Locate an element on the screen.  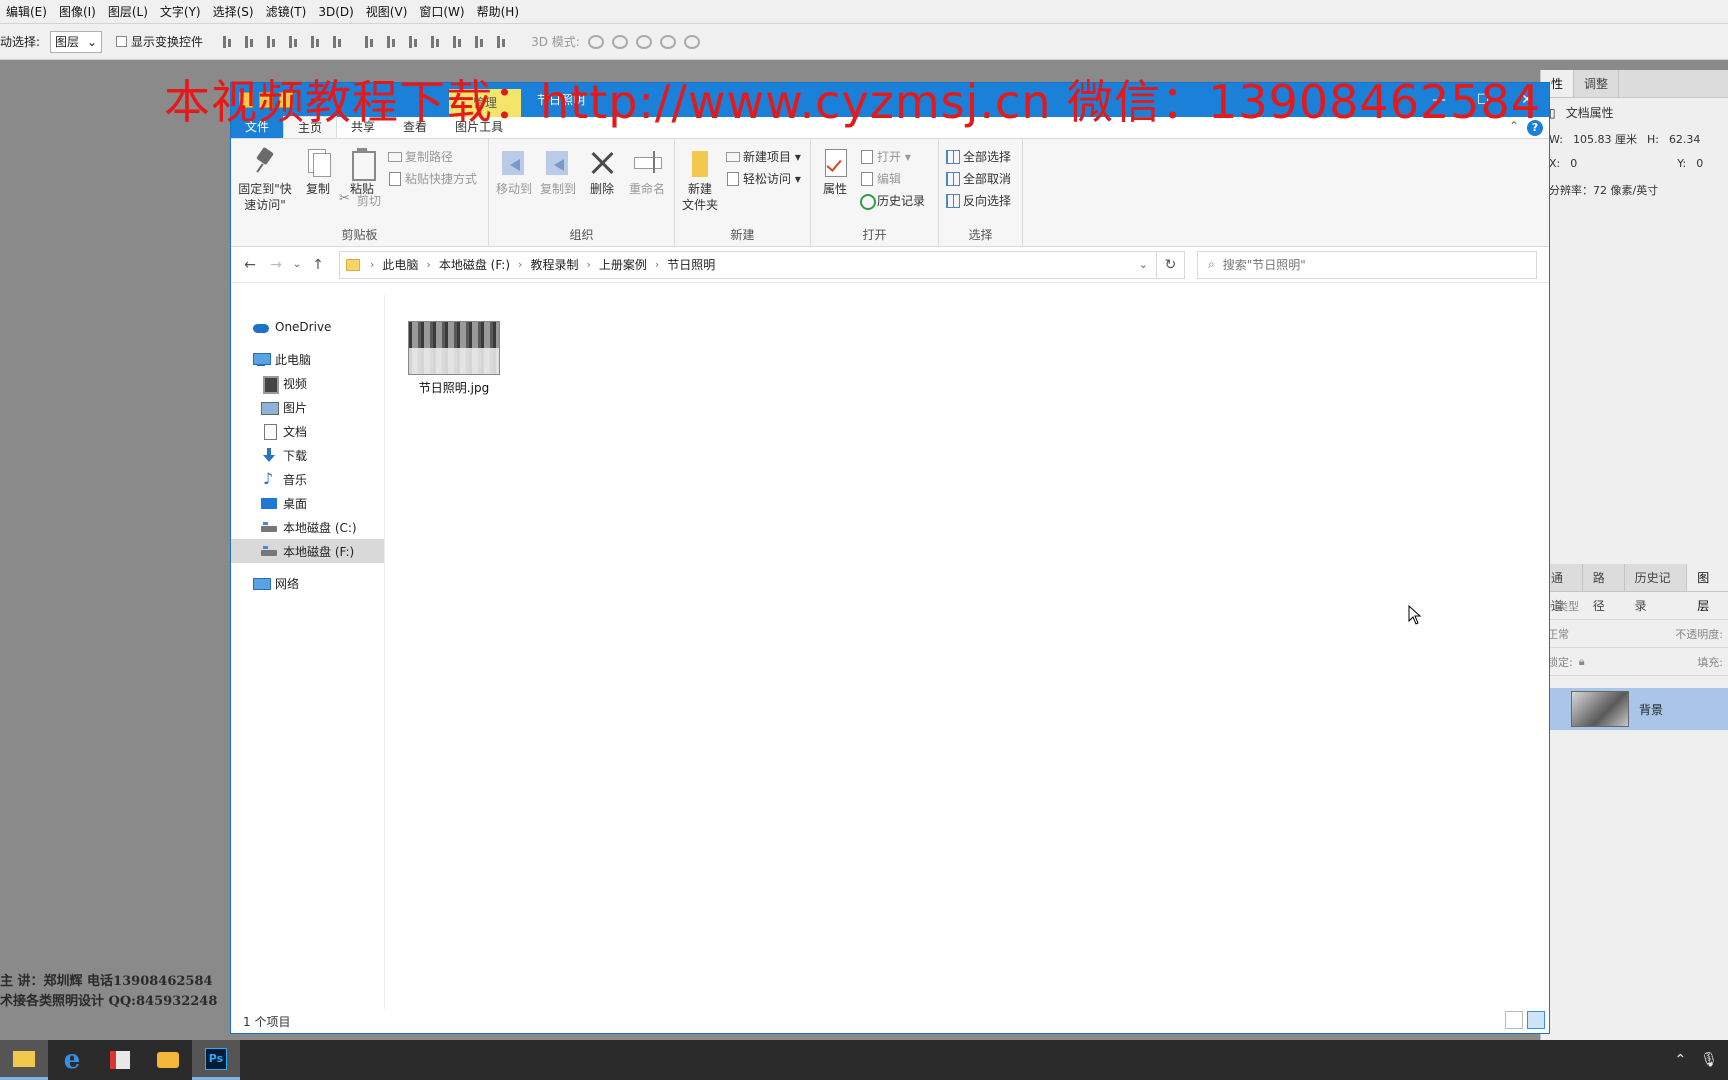
3d-rotate-icon is located at coordinates (595, 41).